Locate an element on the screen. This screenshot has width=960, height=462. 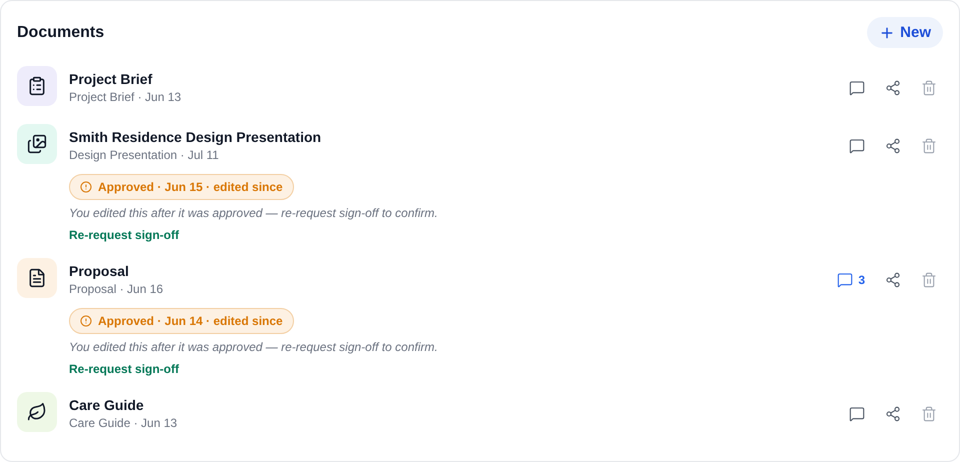
document-meta: Project Brief · Jun 13 is located at coordinates (125, 97).